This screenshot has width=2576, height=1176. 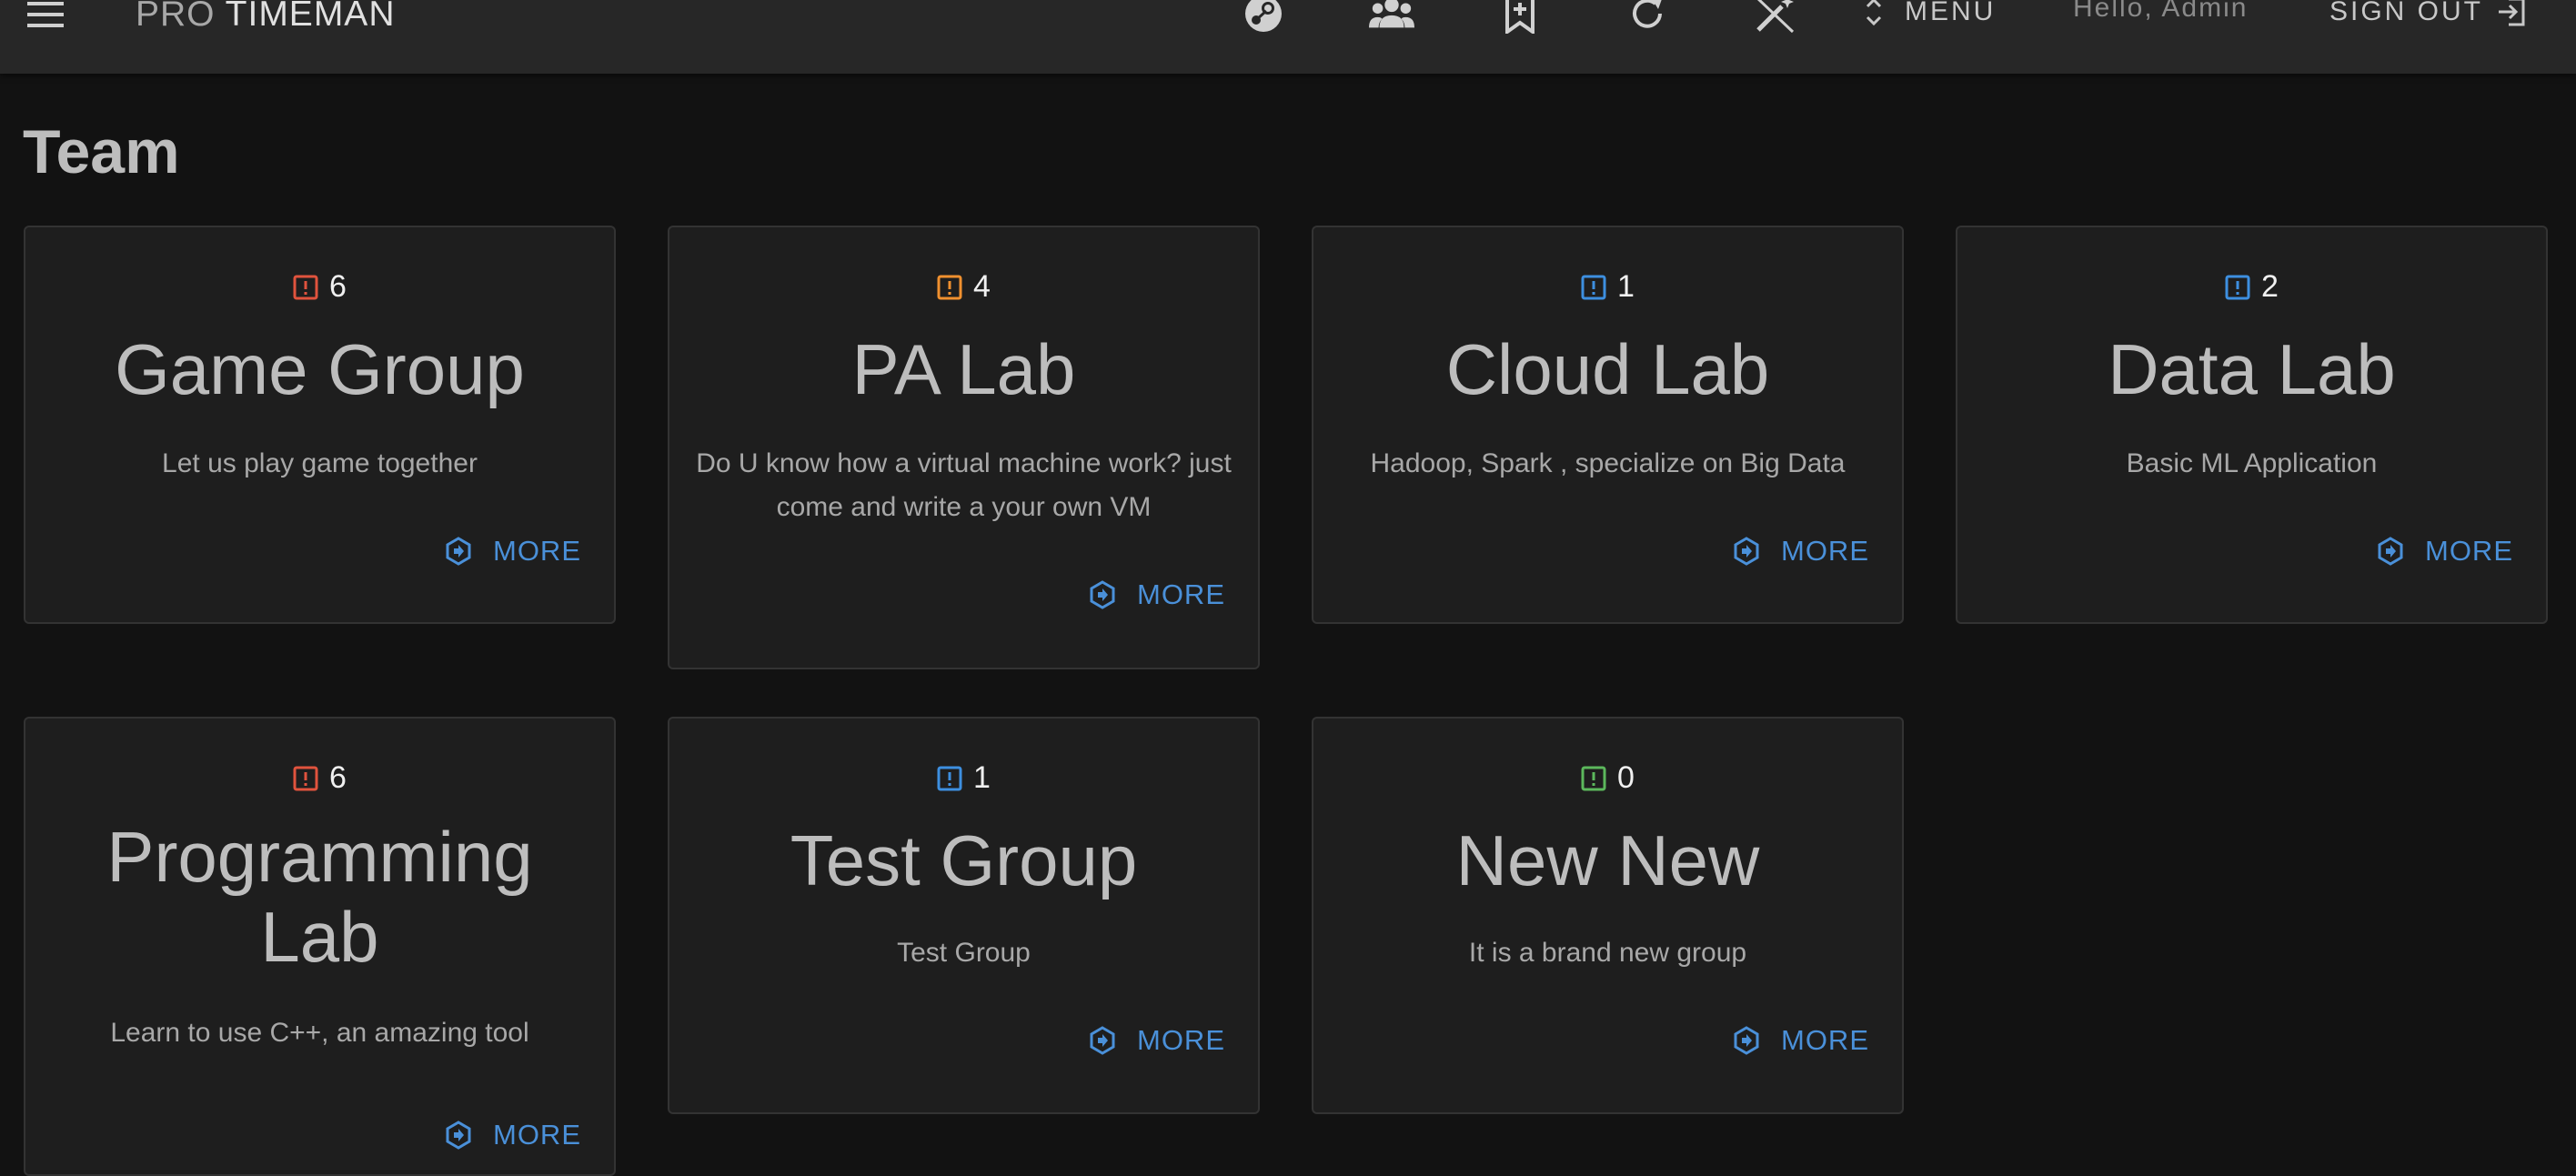 What do you see at coordinates (101, 151) in the screenshot?
I see `page-title: Team` at bounding box center [101, 151].